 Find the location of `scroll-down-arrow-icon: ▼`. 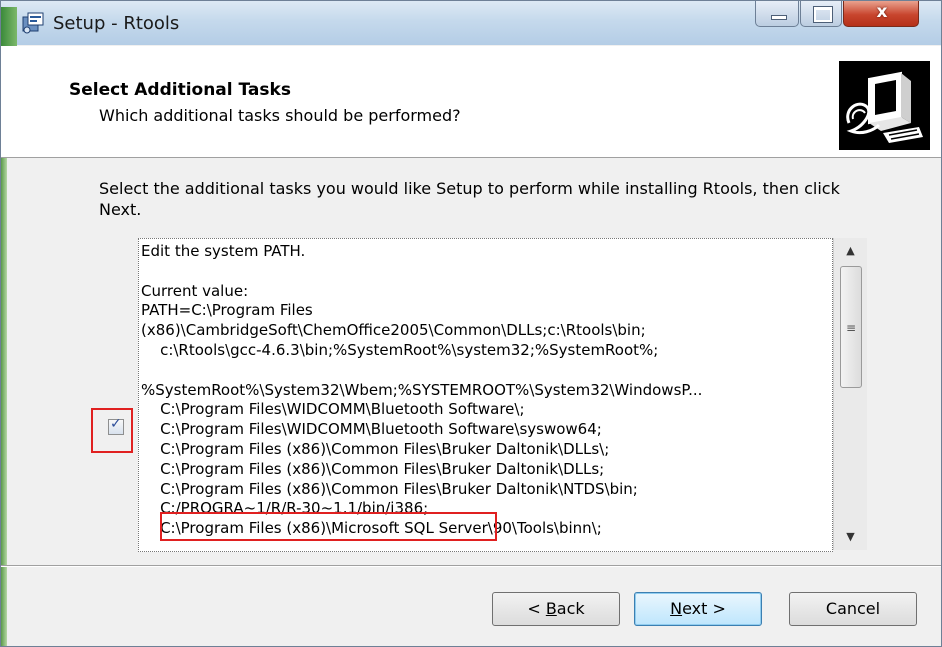

scroll-down-arrow-icon: ▼ is located at coordinates (850, 536).